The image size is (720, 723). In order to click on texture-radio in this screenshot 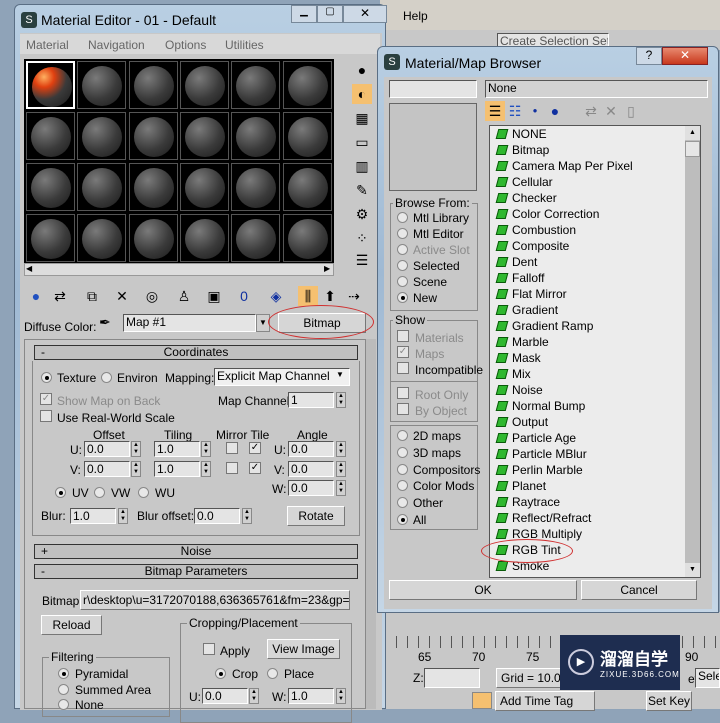, I will do `click(46, 377)`.